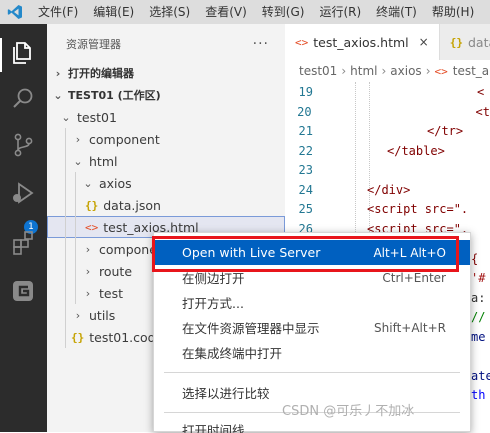  Describe the element at coordinates (93, 44) in the screenshot. I see `sidebar-title: 资源管理器` at that location.